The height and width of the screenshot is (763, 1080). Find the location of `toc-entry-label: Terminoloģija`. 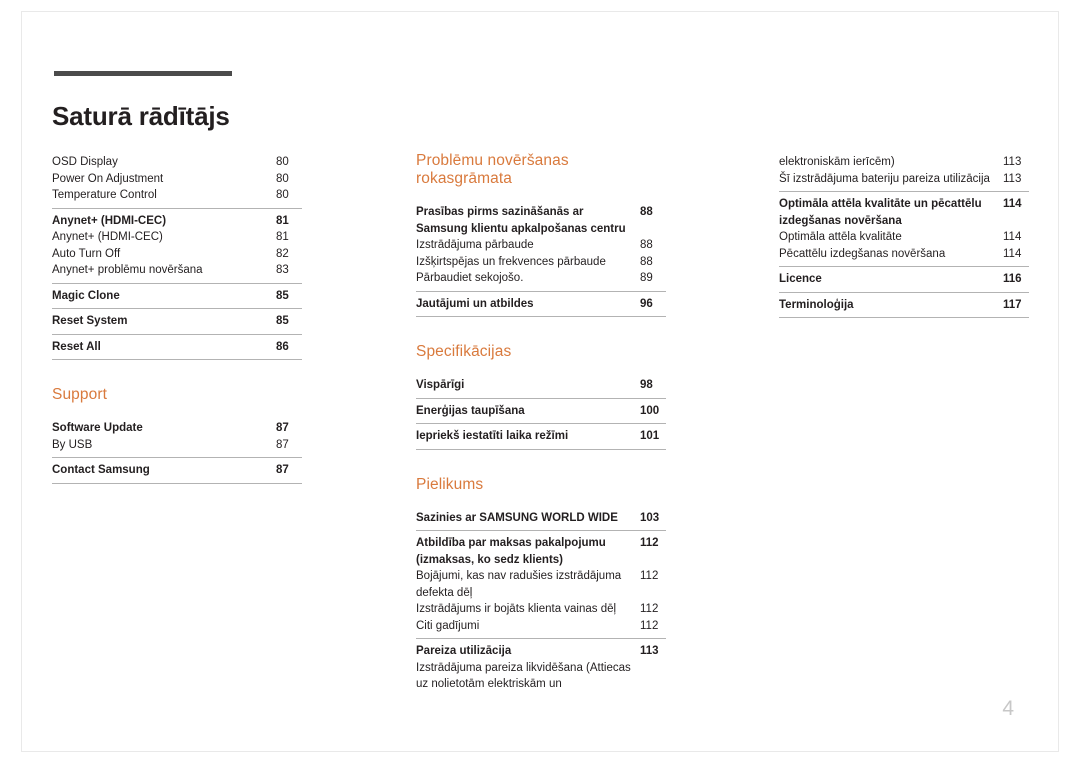

toc-entry-label: Terminoloģija is located at coordinates (816, 304).